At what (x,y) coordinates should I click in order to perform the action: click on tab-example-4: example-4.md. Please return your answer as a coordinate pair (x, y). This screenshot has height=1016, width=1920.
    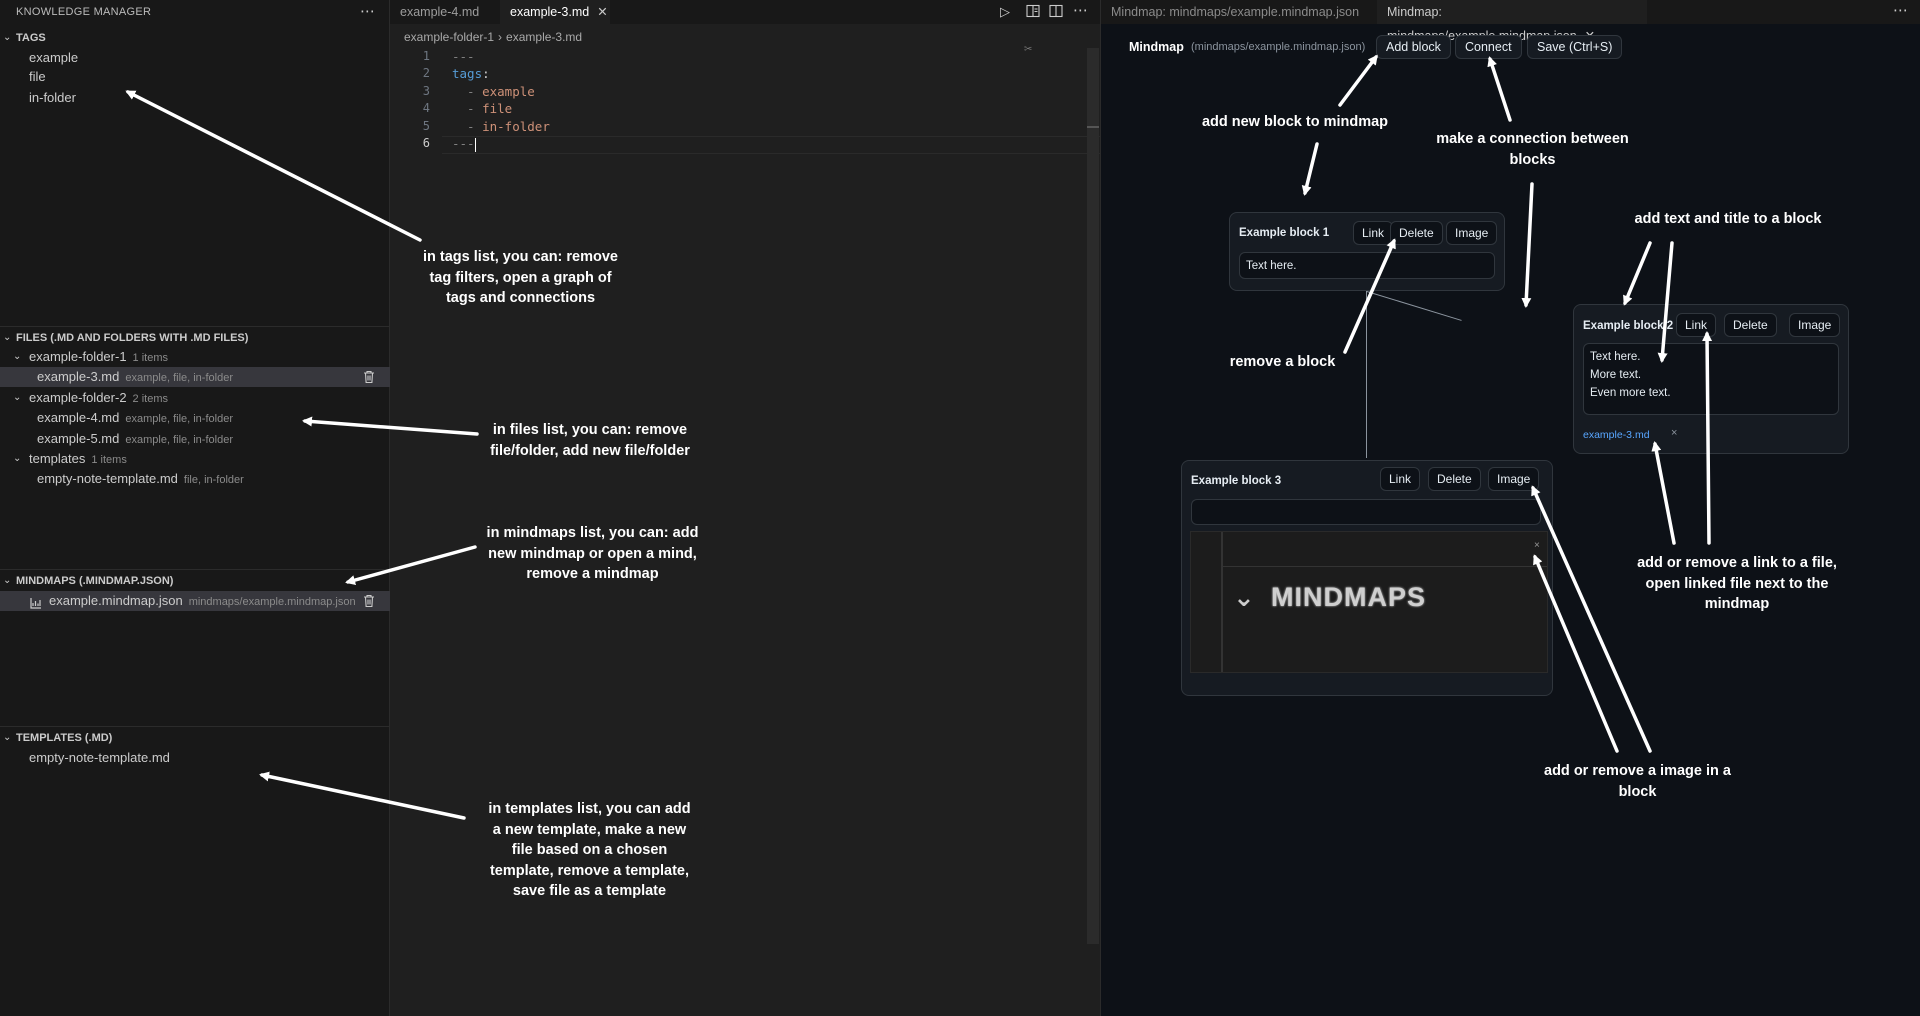
    Looking at the image, I should click on (445, 12).